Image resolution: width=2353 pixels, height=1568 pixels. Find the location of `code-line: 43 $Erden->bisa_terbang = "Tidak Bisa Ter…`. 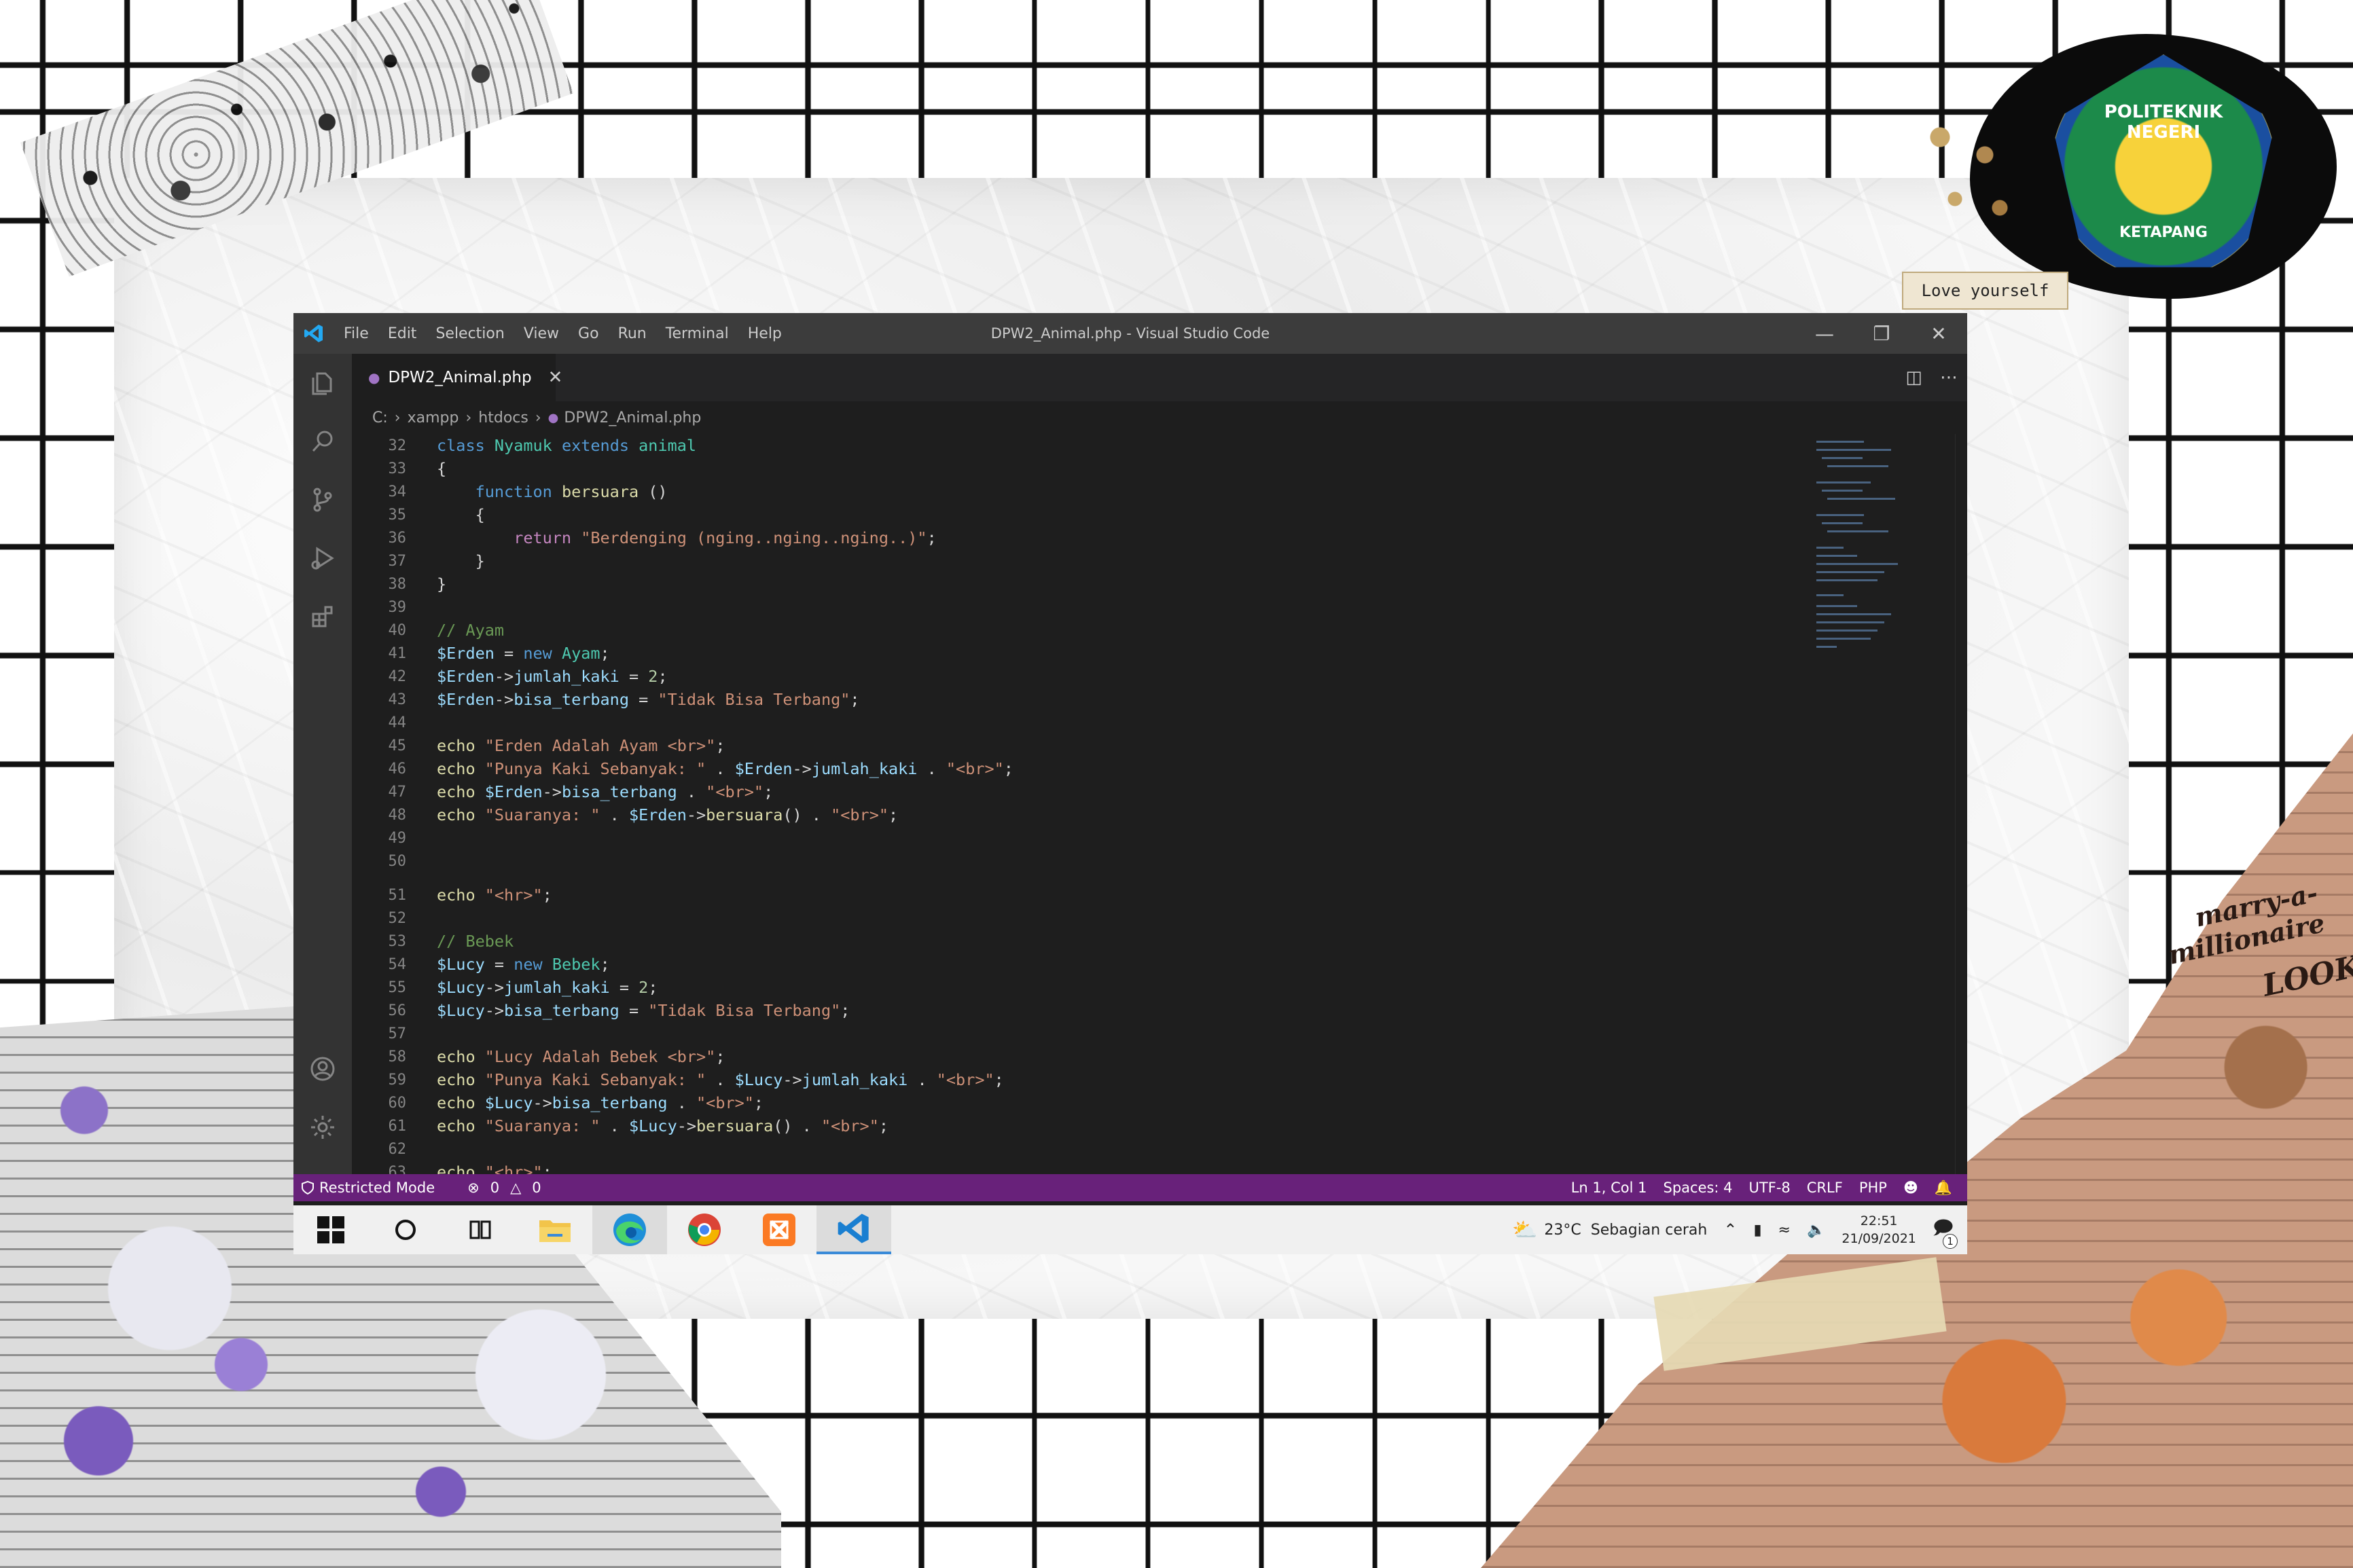

code-line: 43 $Erden->bisa_terbang = "Tidak Bisa Ter… is located at coordinates (1053, 699).